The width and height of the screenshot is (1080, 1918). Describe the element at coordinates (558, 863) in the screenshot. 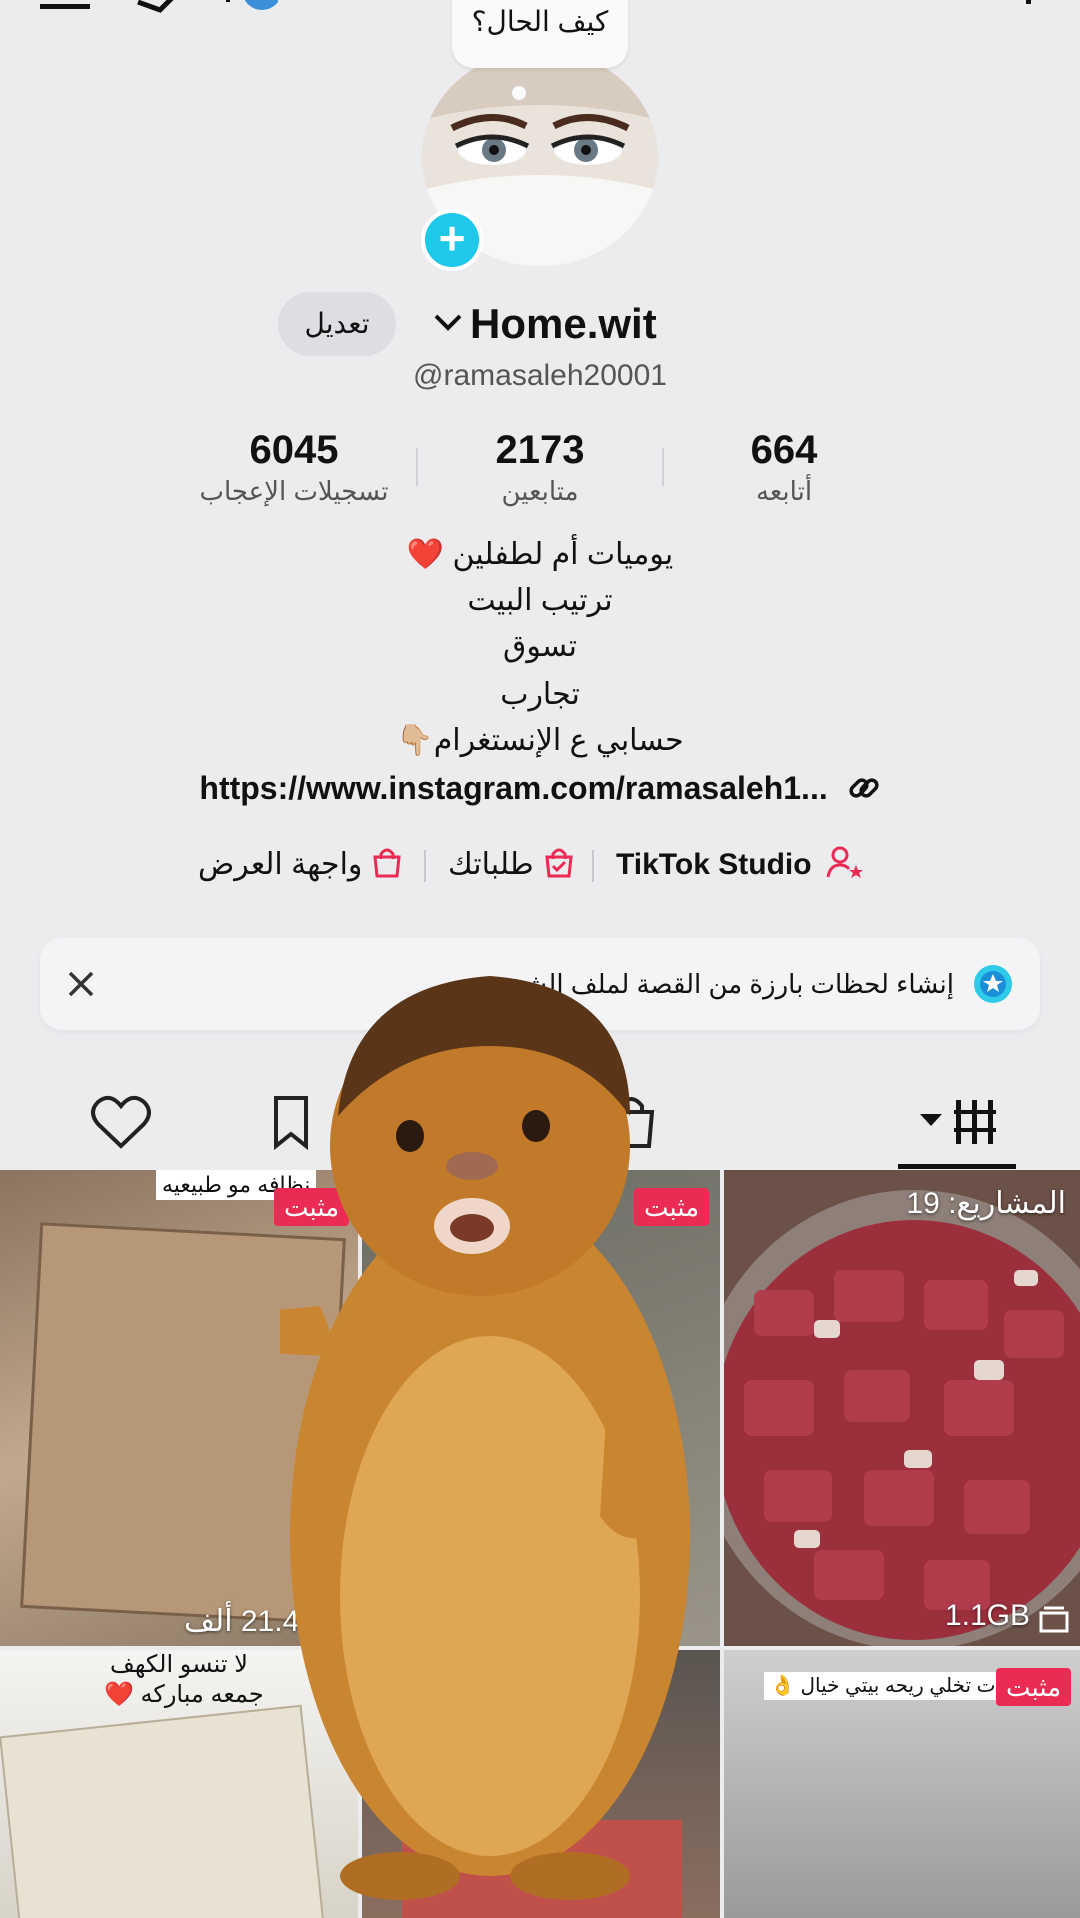

I see `order-bag-icon` at that location.